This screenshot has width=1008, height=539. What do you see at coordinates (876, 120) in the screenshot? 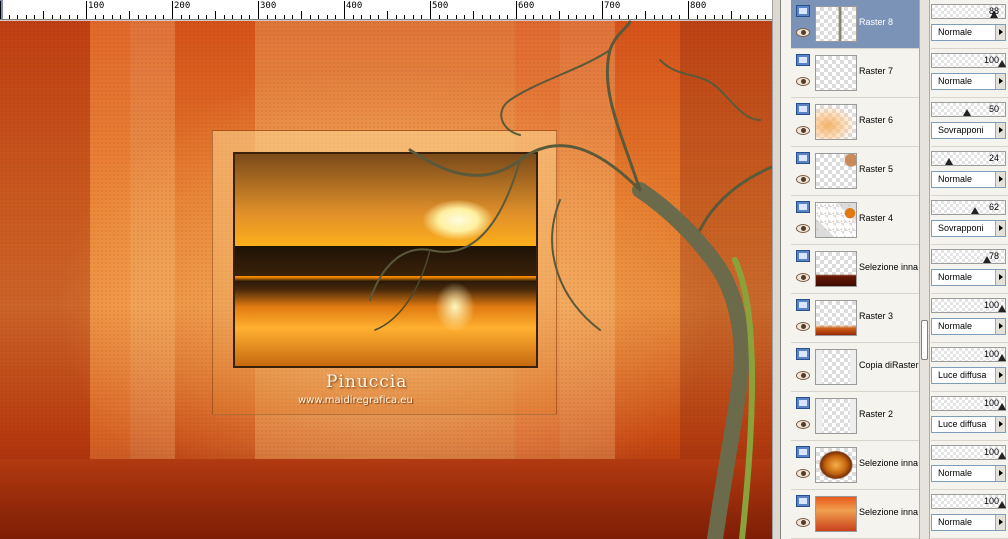
I see `layer-name: Raster 6` at bounding box center [876, 120].